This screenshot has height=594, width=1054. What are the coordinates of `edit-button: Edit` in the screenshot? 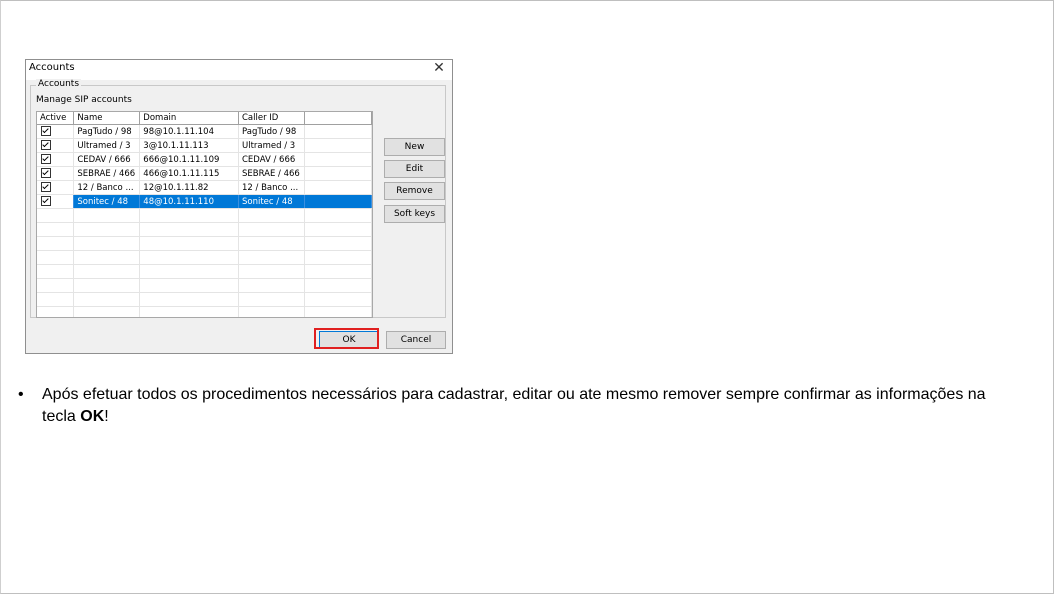 It's located at (414, 169).